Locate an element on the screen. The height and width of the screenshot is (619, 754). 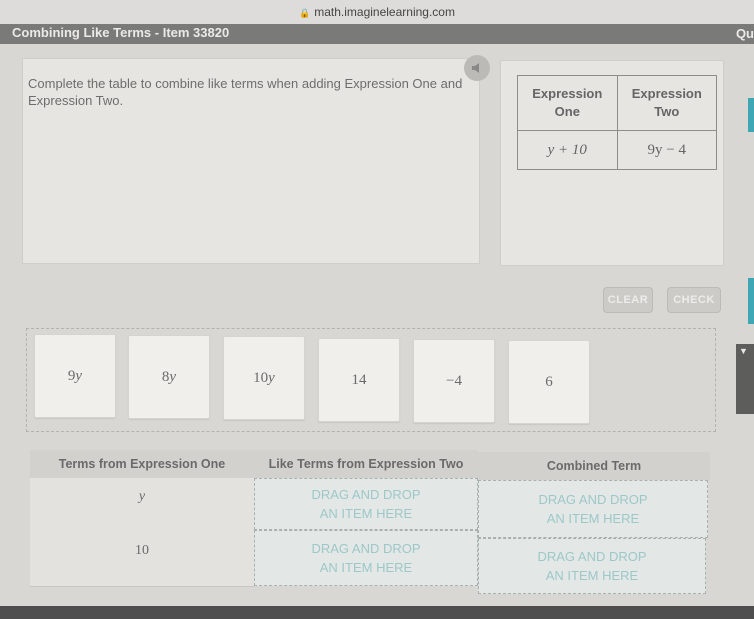
tile-label: 8y is located at coordinates (169, 376).